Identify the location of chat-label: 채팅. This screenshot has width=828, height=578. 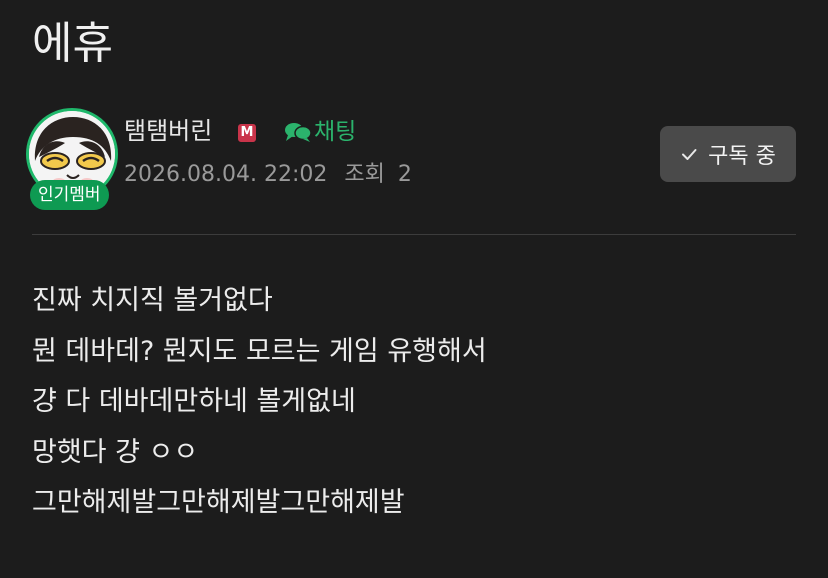
(335, 132).